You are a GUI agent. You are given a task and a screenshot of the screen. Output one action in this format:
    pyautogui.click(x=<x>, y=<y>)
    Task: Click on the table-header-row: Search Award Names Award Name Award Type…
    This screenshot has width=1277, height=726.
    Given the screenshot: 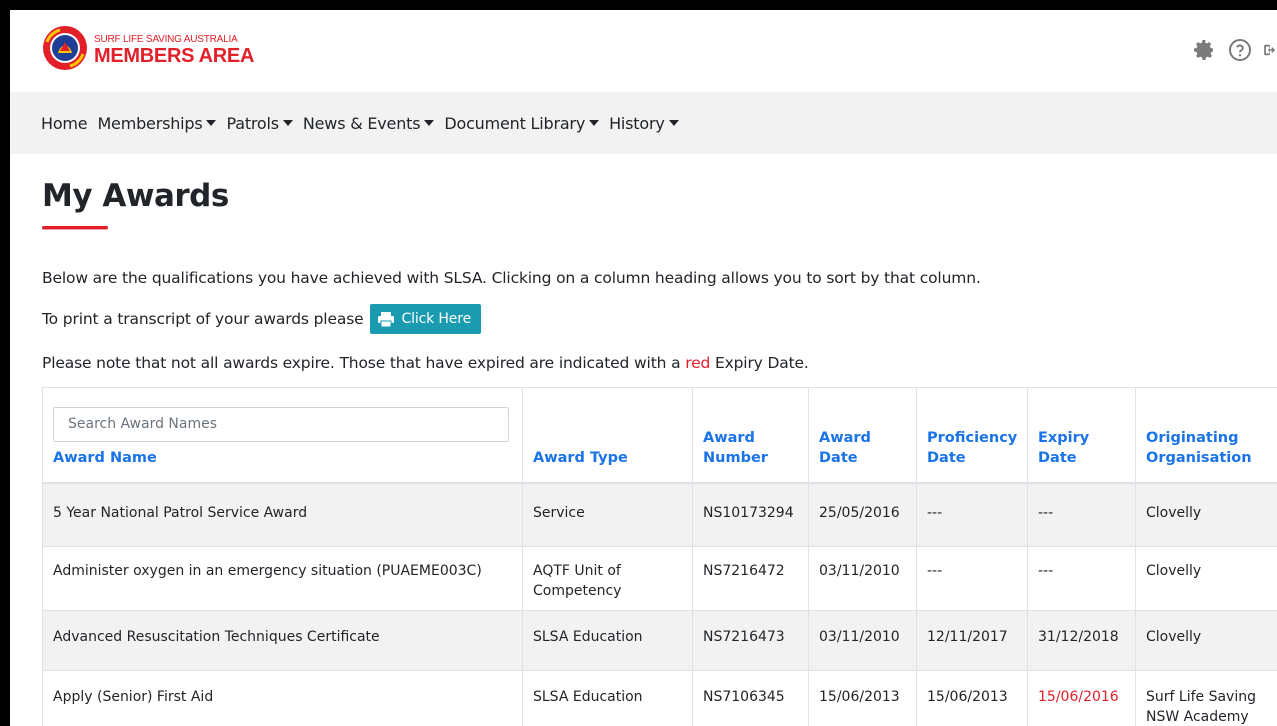 What is the action you would take?
    pyautogui.click(x=659, y=435)
    